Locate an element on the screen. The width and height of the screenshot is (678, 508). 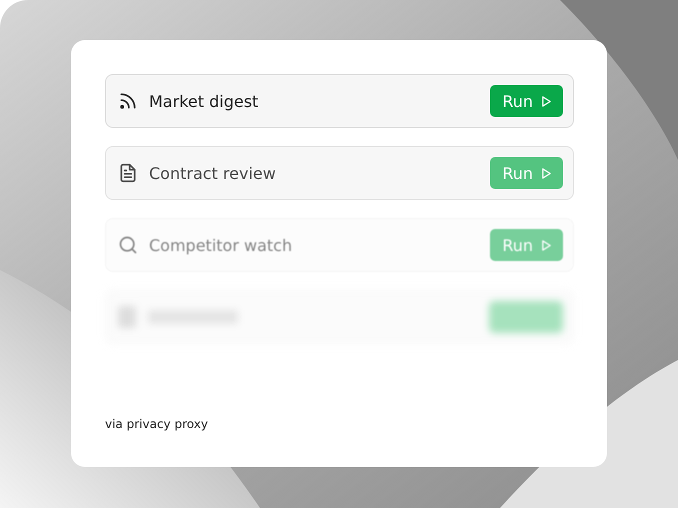
task-name: Competitor watch is located at coordinates (221, 245).